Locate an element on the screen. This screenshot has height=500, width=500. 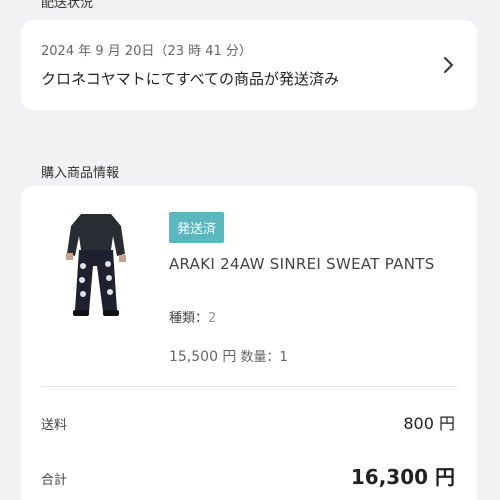
total-label: 合計 is located at coordinates (54, 480).